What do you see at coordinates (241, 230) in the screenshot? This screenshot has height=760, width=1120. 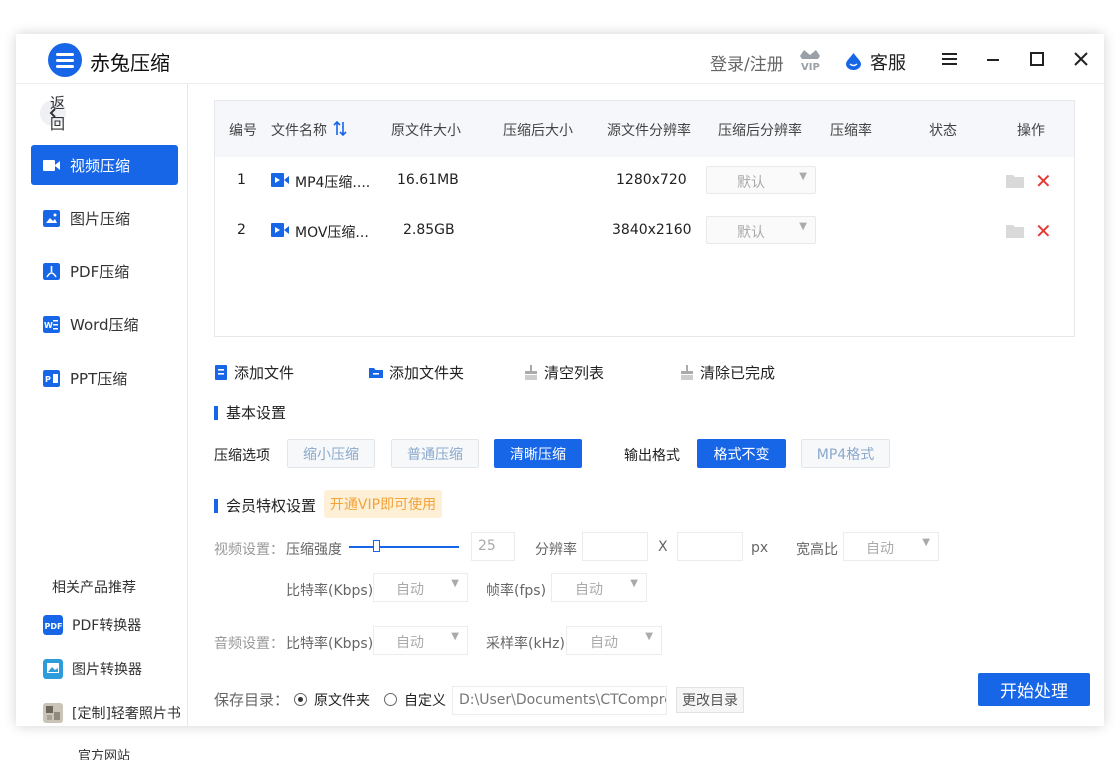 I see `row-number: 2` at bounding box center [241, 230].